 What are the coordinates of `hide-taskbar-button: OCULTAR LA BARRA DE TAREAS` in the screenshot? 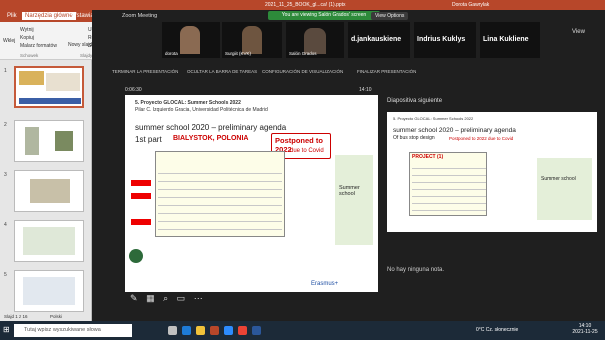 It's located at (222, 71).